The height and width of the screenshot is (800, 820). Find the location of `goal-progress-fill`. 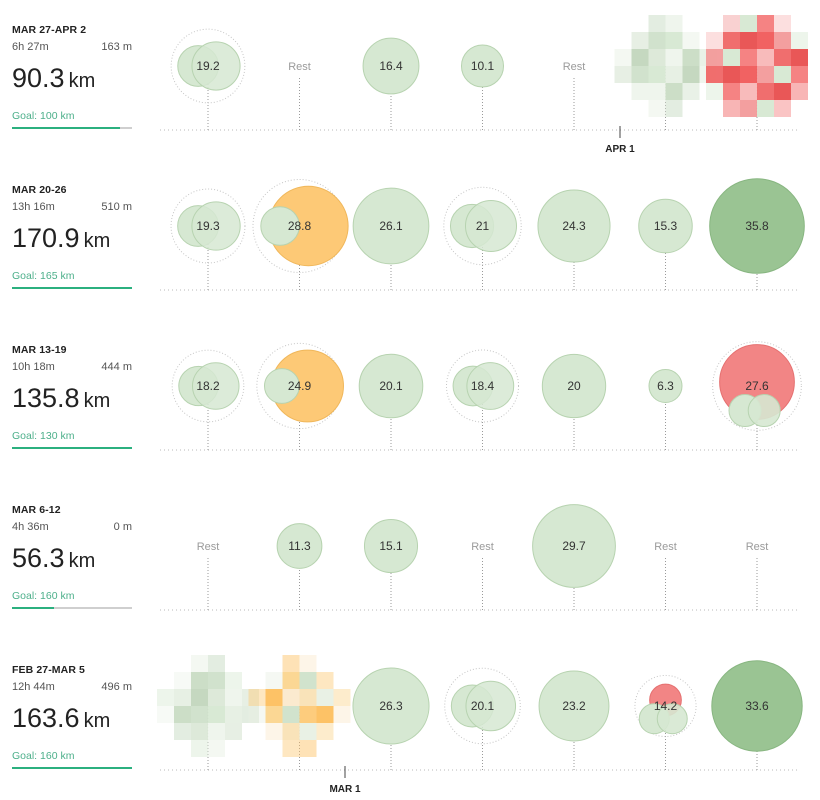

goal-progress-fill is located at coordinates (66, 128).